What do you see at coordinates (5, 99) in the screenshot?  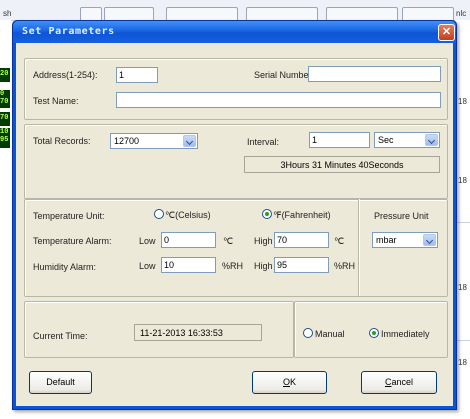 I see `background-data-cell: 0 70` at bounding box center [5, 99].